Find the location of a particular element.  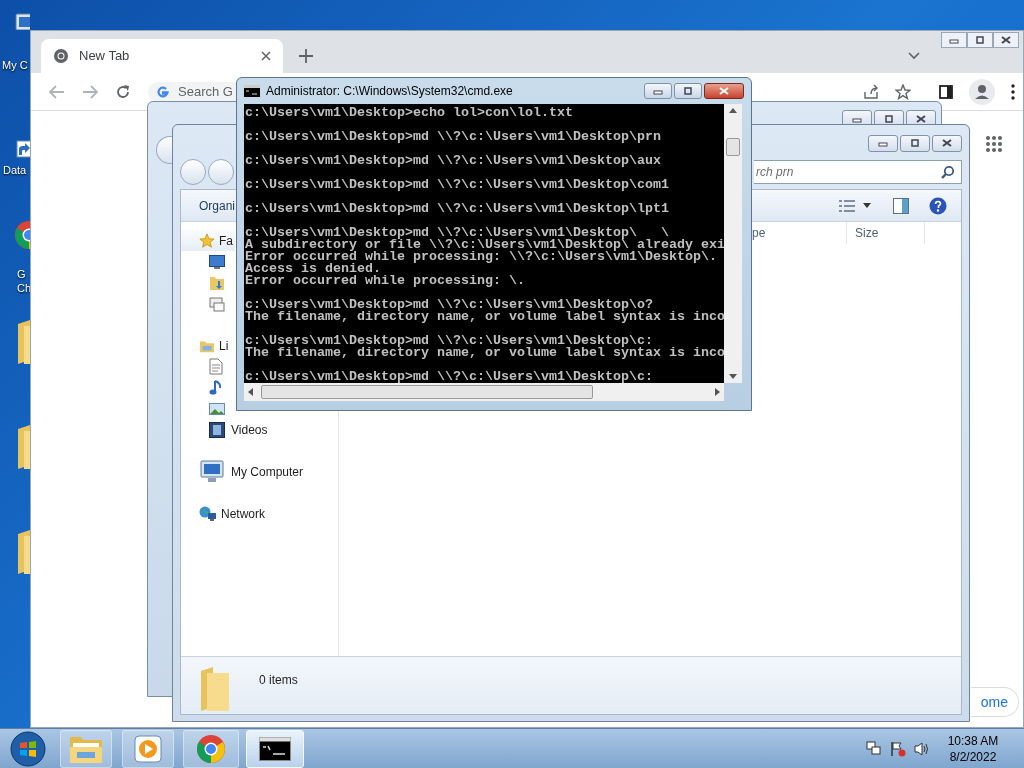

dropdown-caret-icon is located at coordinates (914, 56).